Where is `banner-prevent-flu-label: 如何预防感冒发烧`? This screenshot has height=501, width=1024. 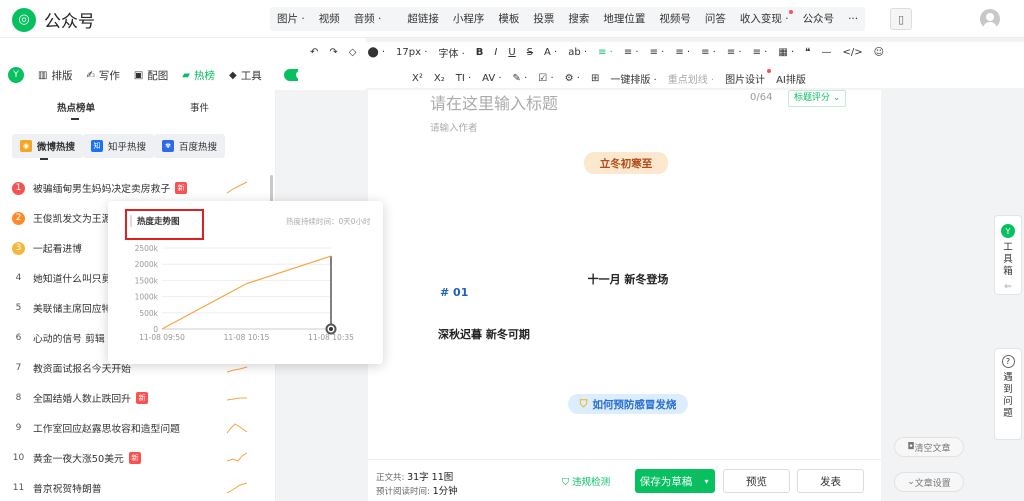
banner-prevent-flu-label: 如何预防感冒发烧 is located at coordinates (634, 404).